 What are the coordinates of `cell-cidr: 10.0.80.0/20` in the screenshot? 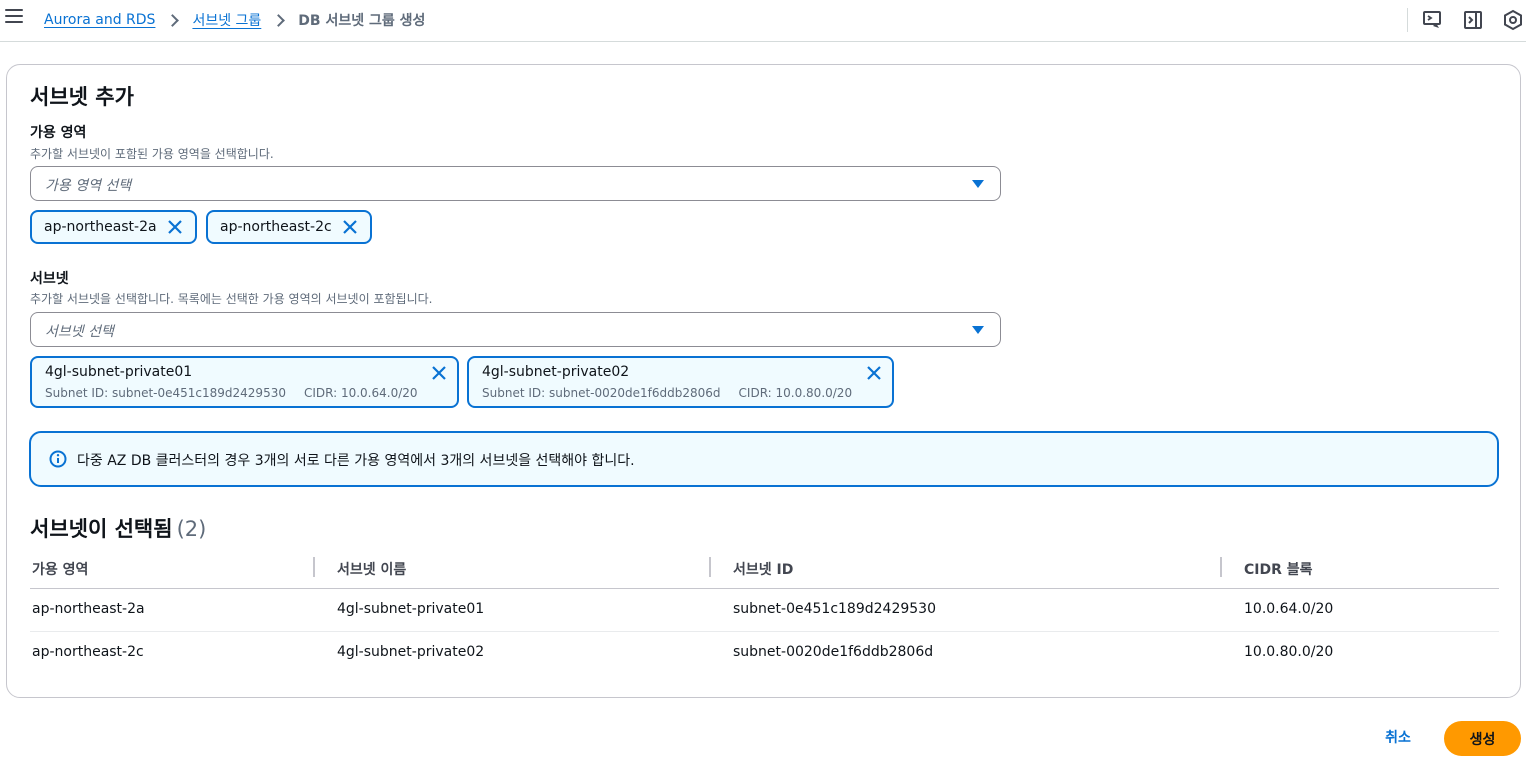 It's located at (1289, 652).